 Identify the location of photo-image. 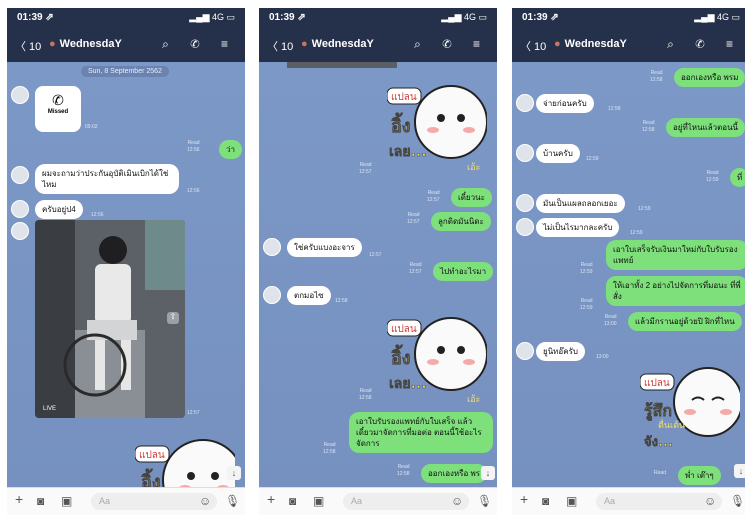
(110, 319).